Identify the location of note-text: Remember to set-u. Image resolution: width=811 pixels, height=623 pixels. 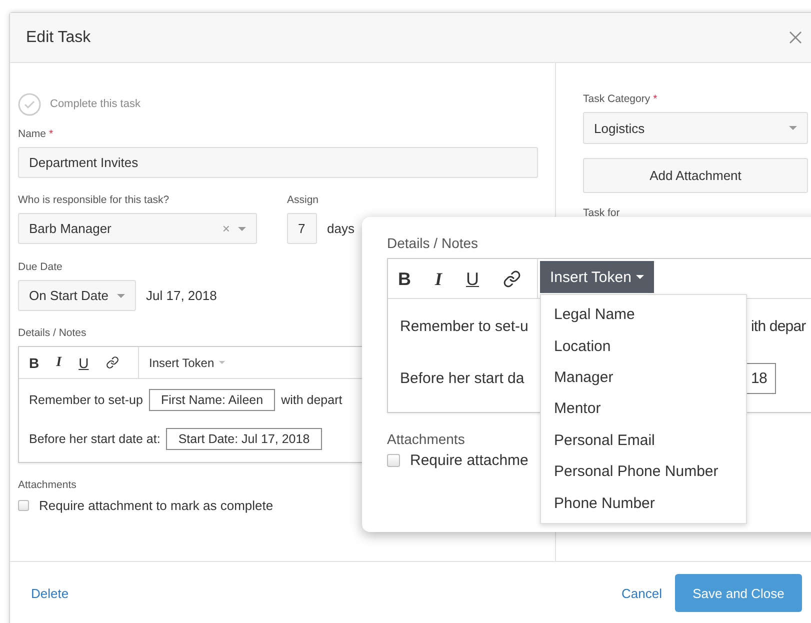
(464, 326).